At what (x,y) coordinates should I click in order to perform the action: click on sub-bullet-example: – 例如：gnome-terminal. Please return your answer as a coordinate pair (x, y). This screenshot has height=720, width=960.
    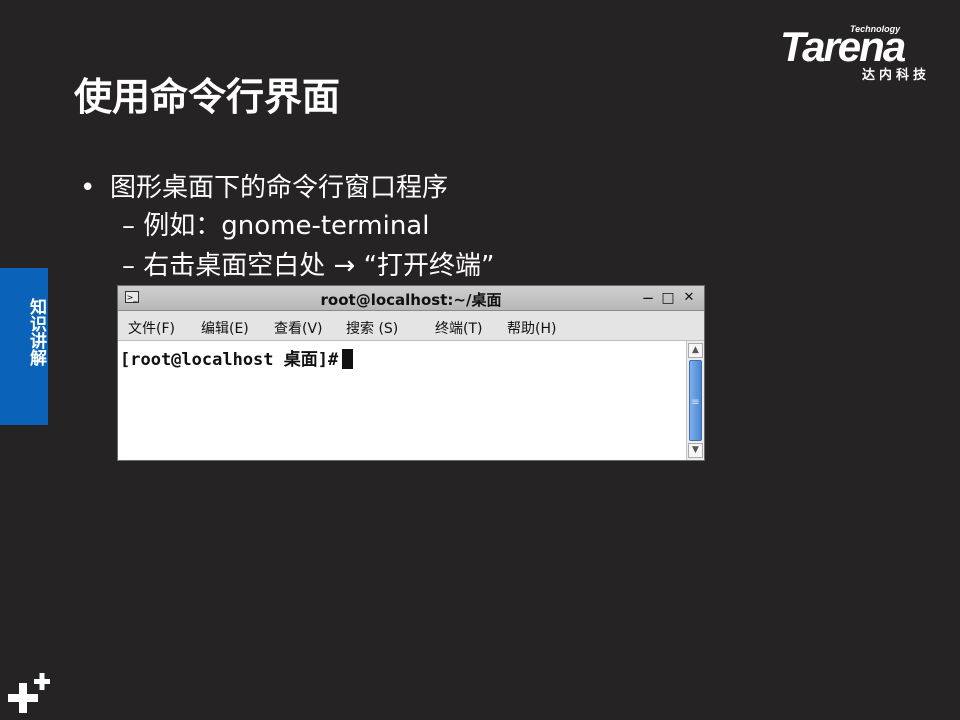
    Looking at the image, I should click on (276, 226).